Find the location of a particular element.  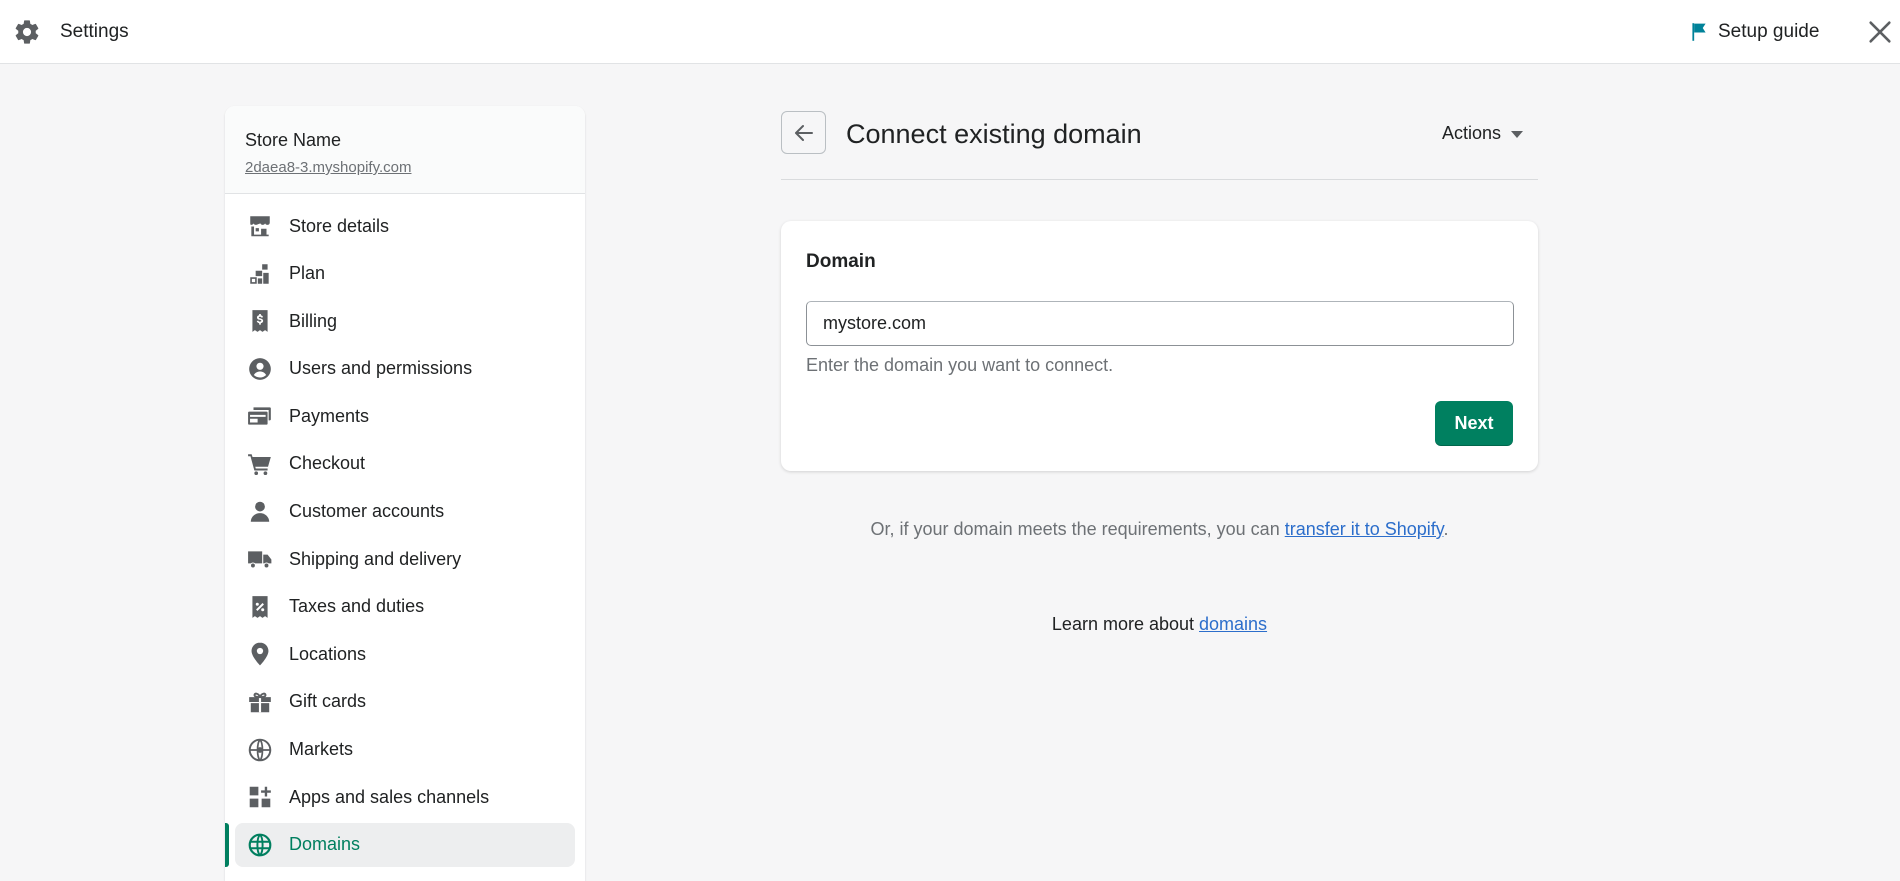

sidebar-item-users-and-permissions: Users and permissions is located at coordinates (405, 369).